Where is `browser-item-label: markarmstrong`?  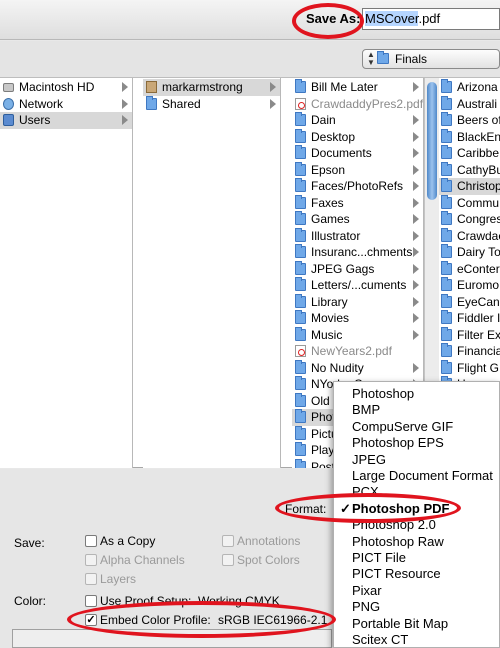
browser-item-label: markarmstrong is located at coordinates (202, 87).